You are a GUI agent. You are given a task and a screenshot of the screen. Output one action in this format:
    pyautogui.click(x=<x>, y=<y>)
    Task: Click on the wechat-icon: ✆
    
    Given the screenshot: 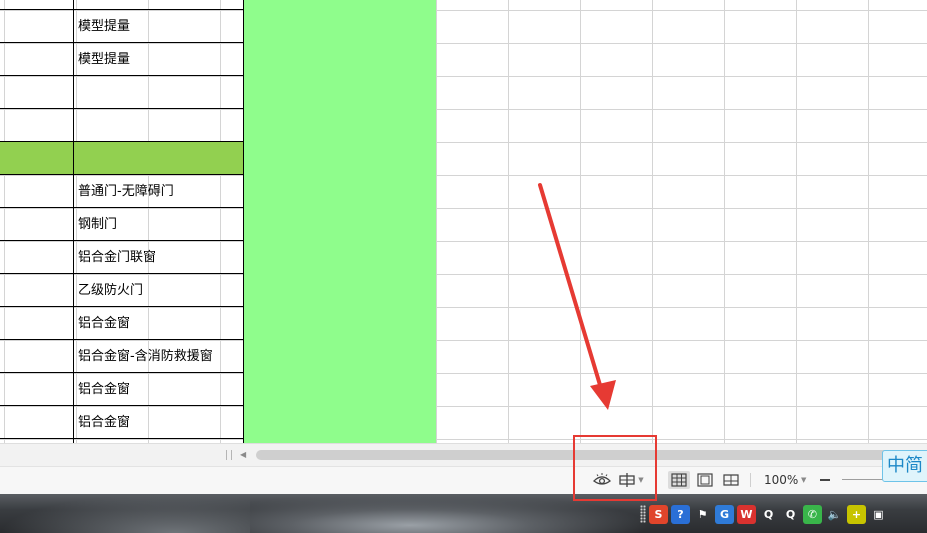 What is the action you would take?
    pyautogui.click(x=812, y=514)
    